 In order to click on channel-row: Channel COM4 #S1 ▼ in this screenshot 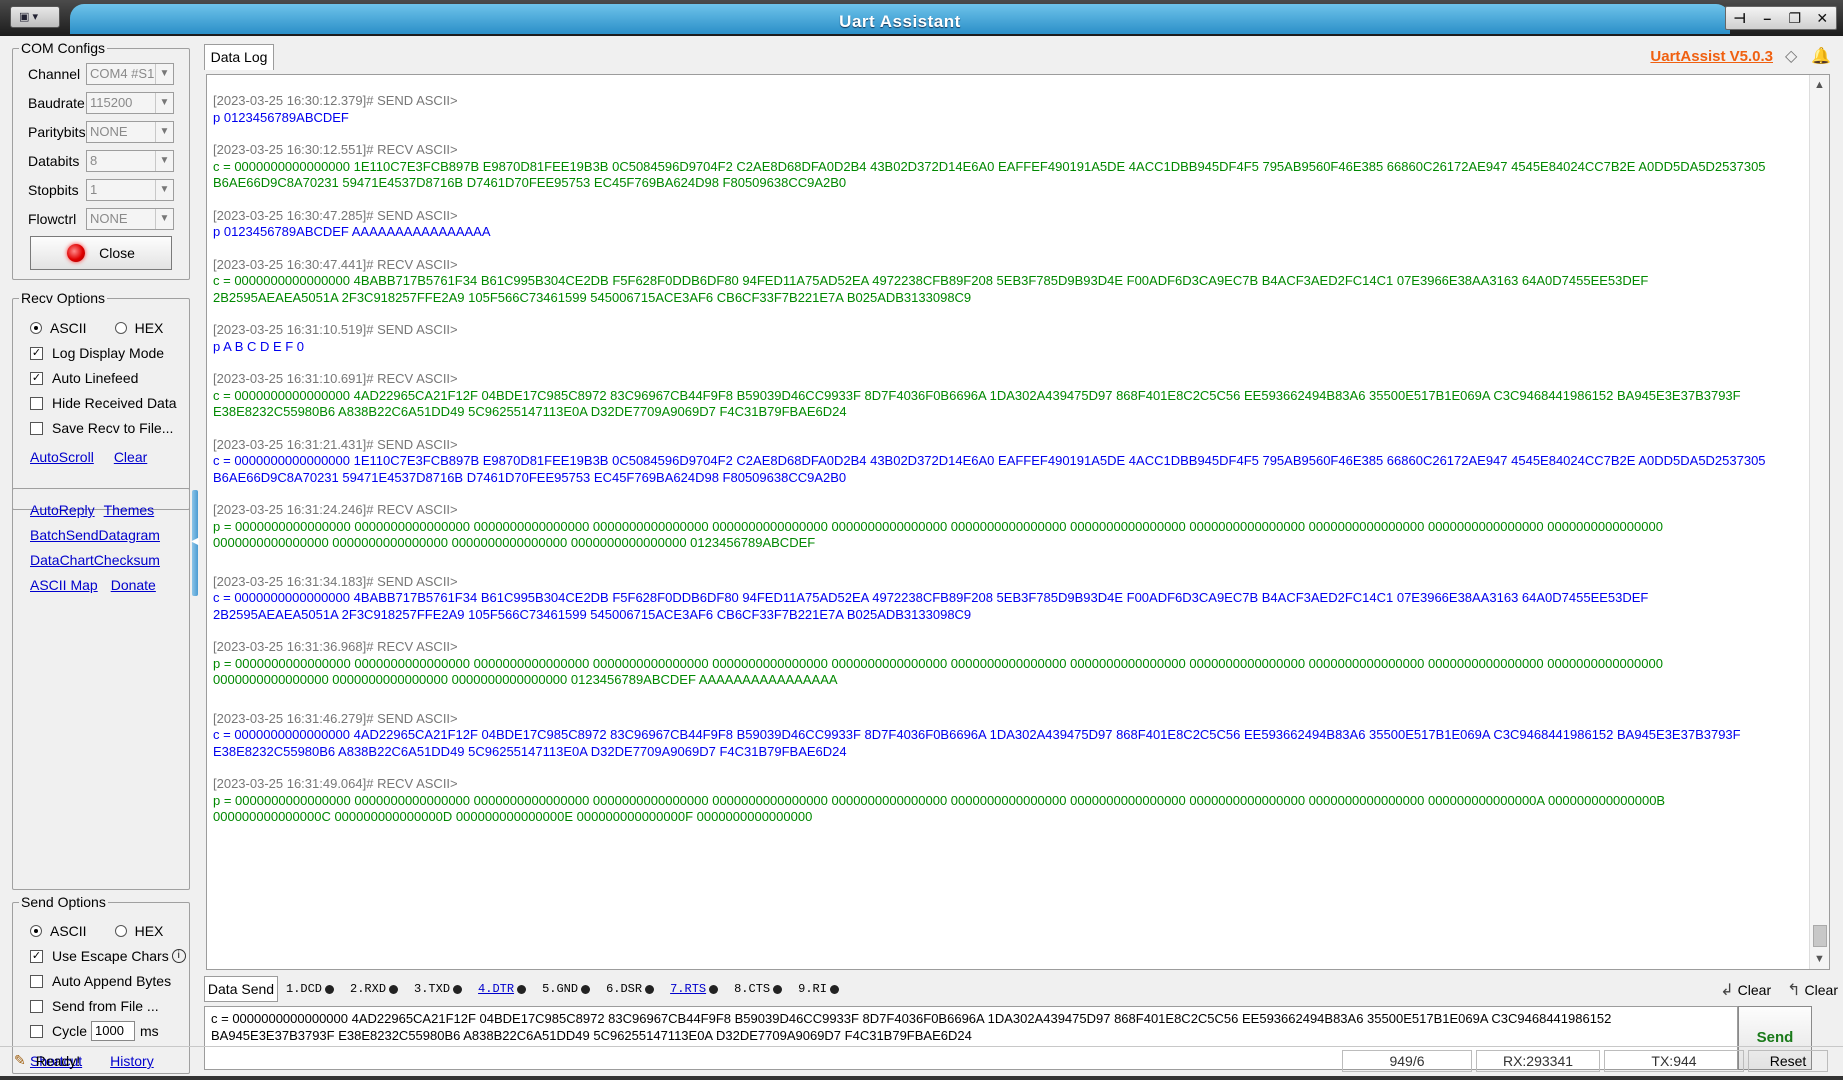, I will do `click(101, 74)`.